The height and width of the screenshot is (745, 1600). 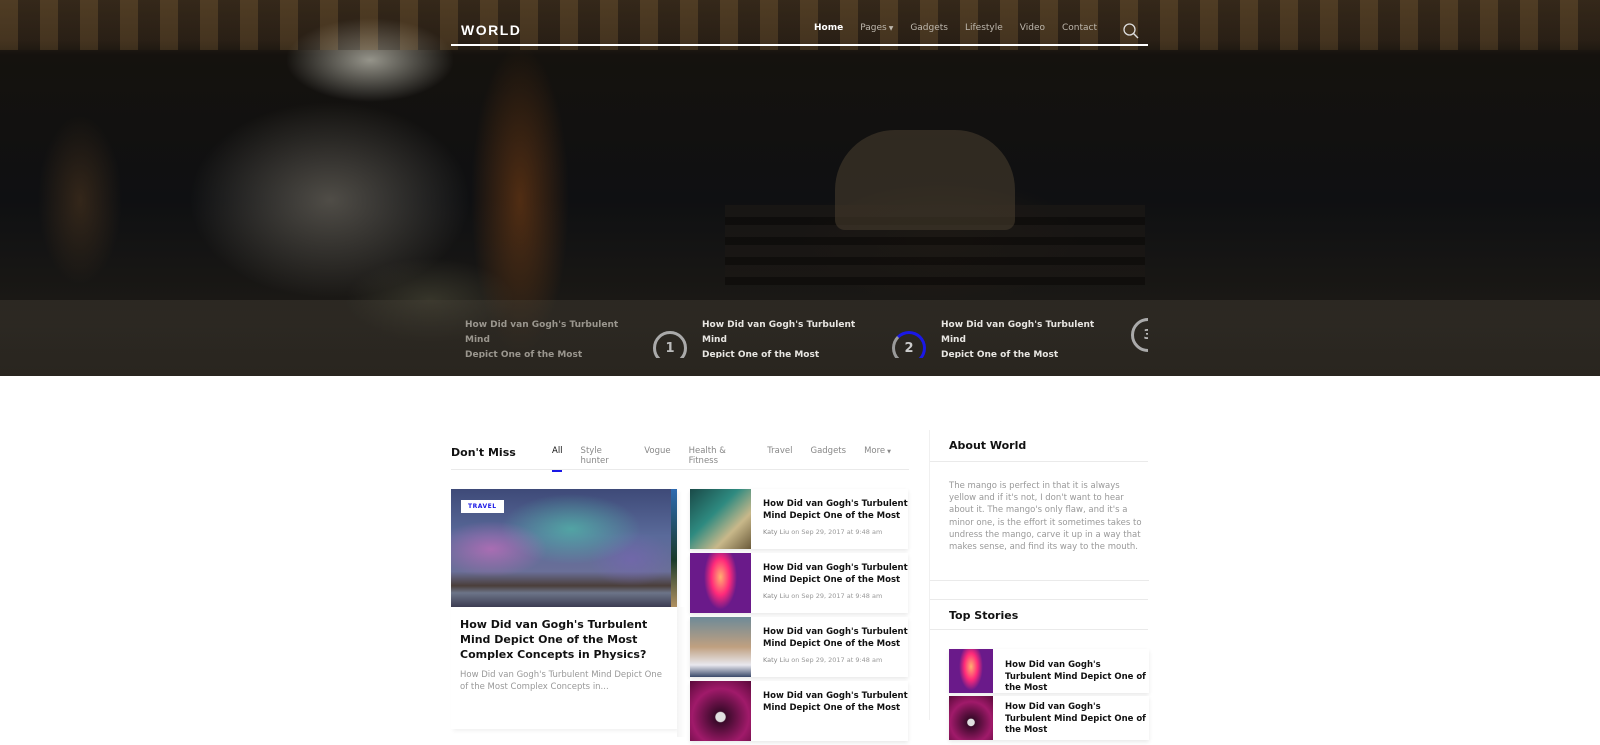 I want to click on menu-item-contact: Contact, so click(x=1079, y=28).